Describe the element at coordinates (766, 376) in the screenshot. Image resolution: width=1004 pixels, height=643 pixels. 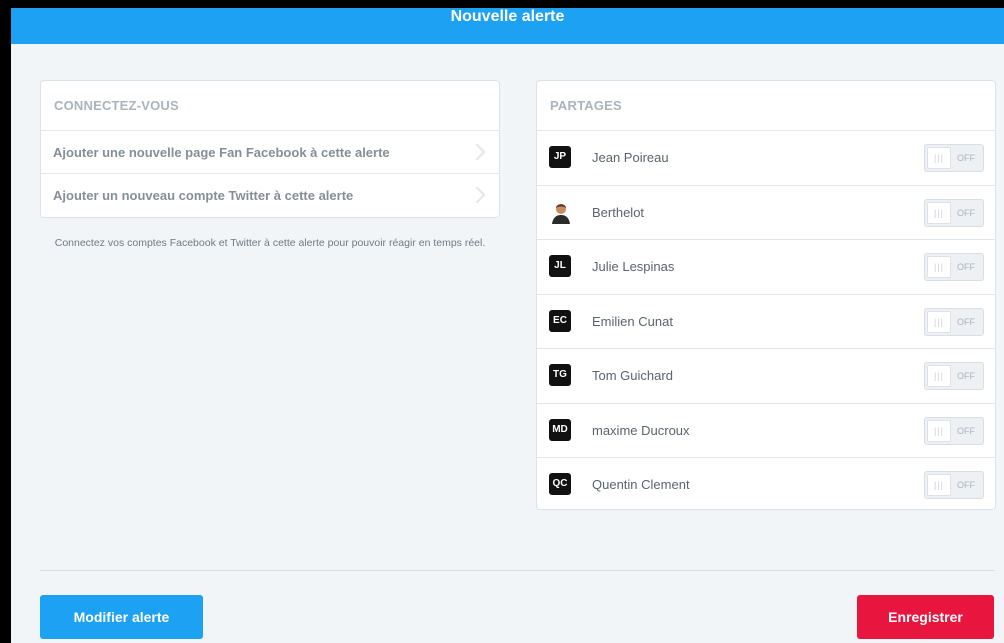
I see `share-user-row: TG Tom Guichard ||| OFF` at that location.